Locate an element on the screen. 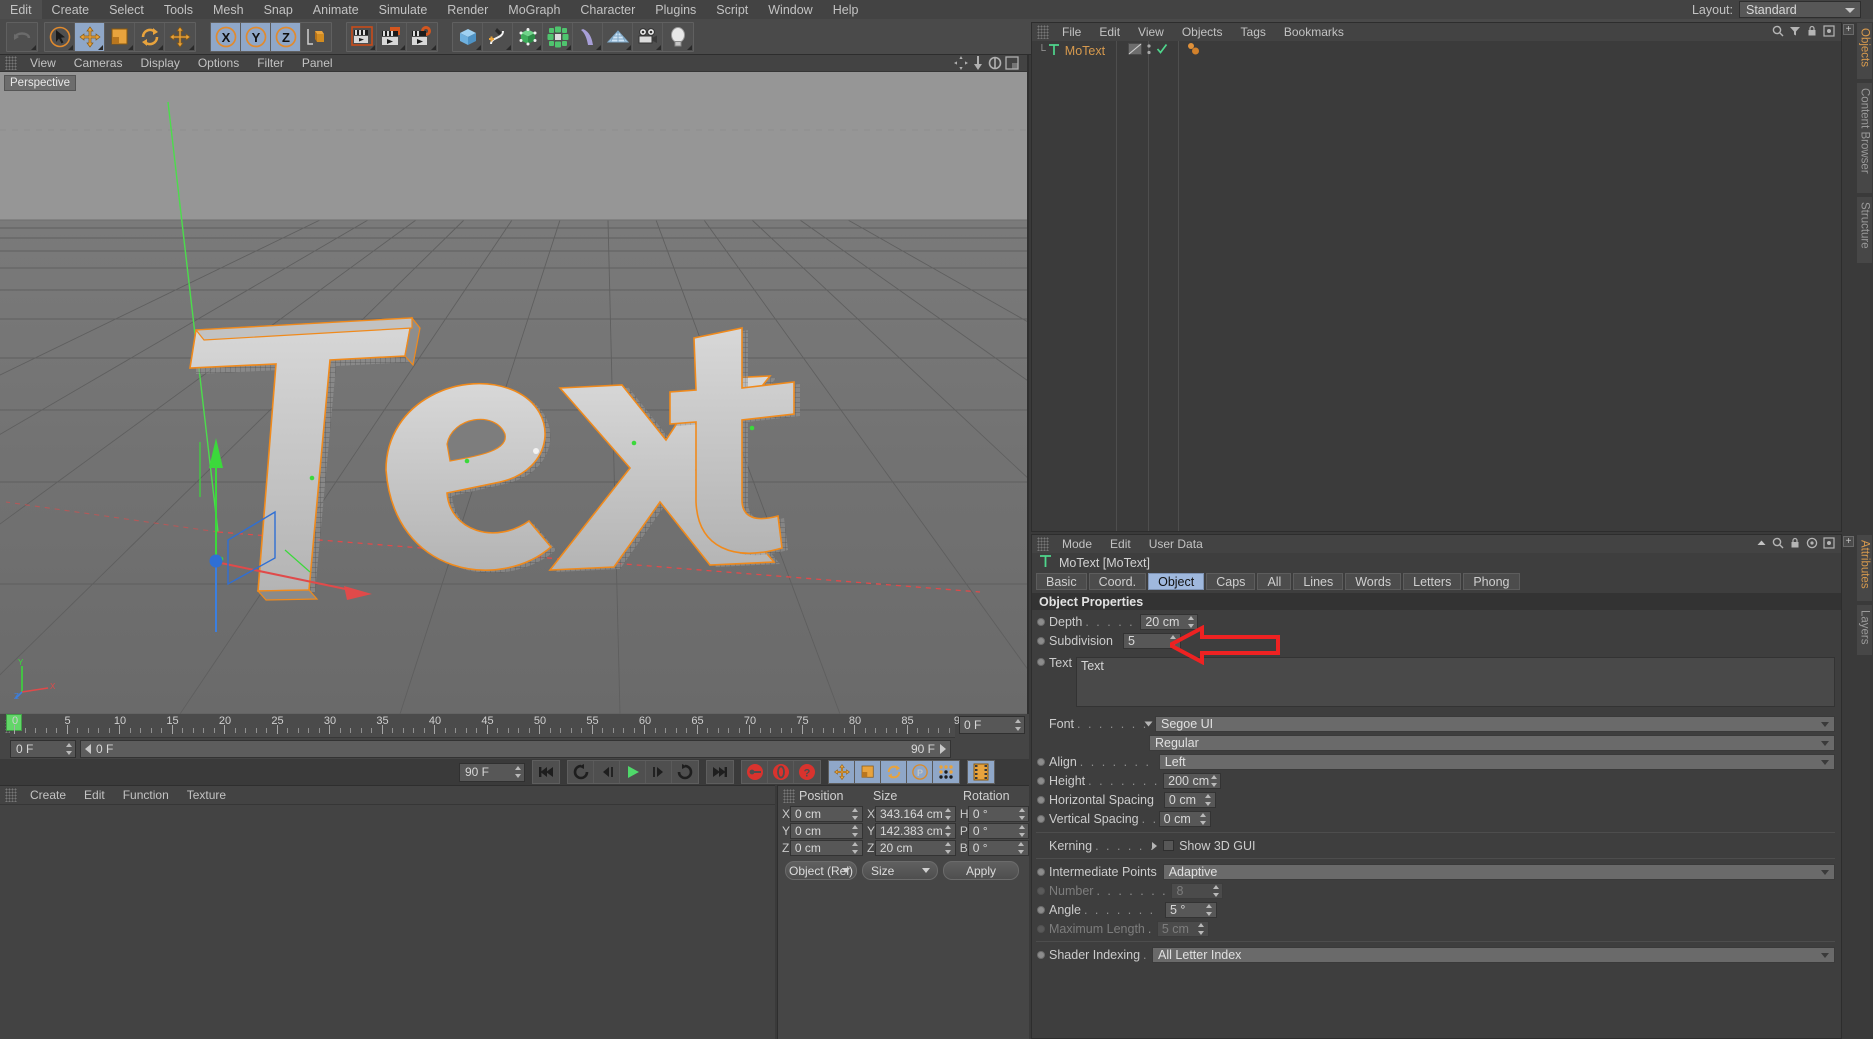 This screenshot has height=1039, width=1873. viewport-menu-options: Options is located at coordinates (218, 63).